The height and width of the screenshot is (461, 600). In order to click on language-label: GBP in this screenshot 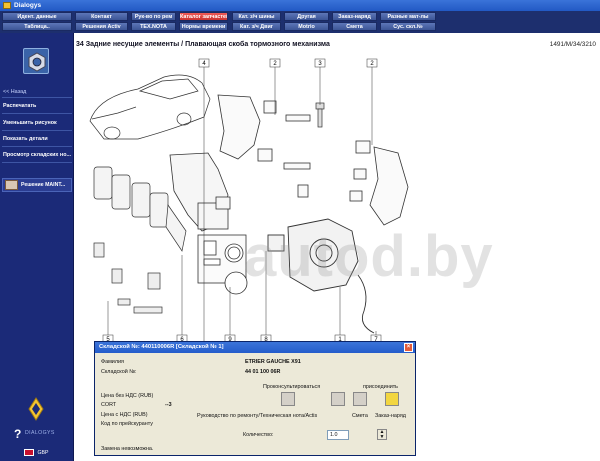, I will do `click(43, 453)`.